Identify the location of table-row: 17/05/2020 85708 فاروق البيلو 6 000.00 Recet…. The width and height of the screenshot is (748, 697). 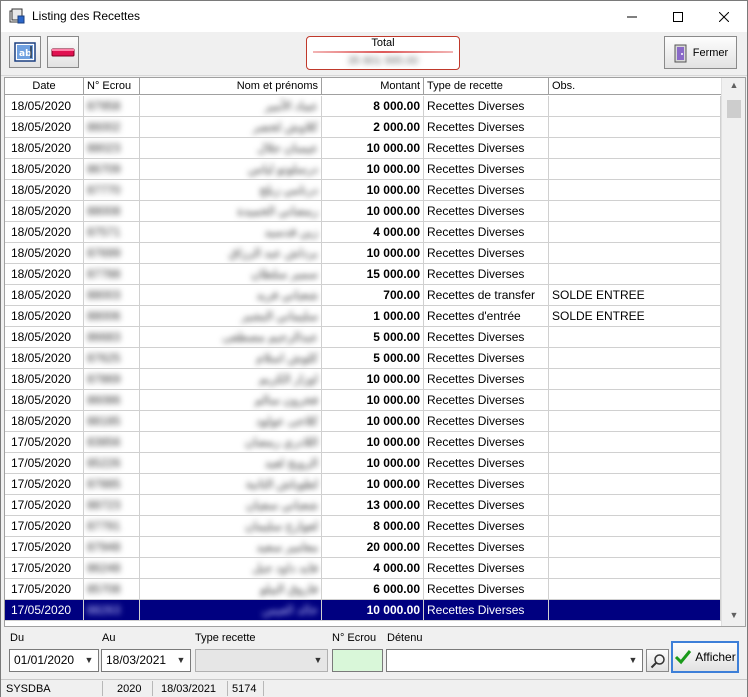
(363, 589).